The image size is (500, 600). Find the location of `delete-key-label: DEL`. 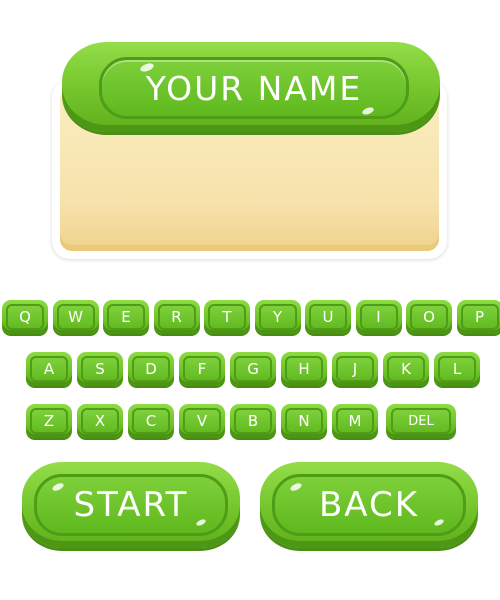

delete-key-label: DEL is located at coordinates (421, 421).